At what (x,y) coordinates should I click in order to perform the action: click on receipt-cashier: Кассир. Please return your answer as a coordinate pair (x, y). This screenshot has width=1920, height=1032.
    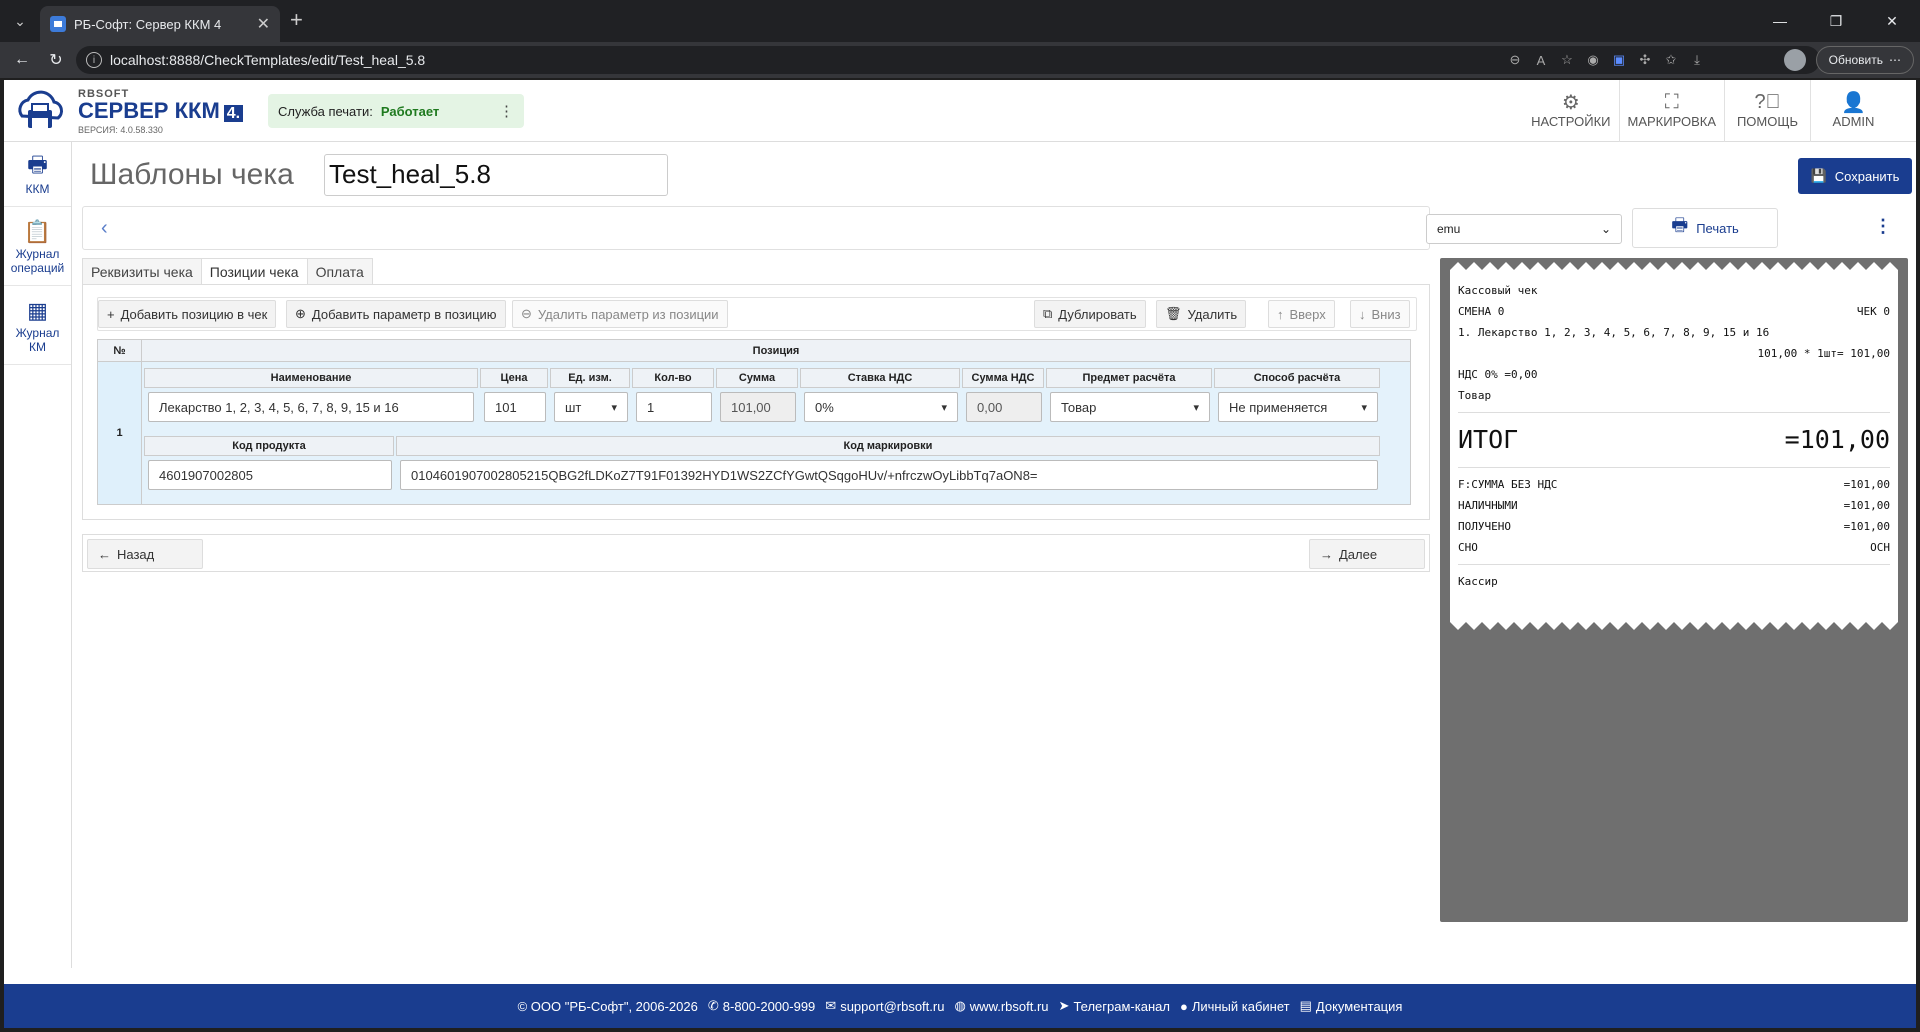
    Looking at the image, I should click on (1478, 581).